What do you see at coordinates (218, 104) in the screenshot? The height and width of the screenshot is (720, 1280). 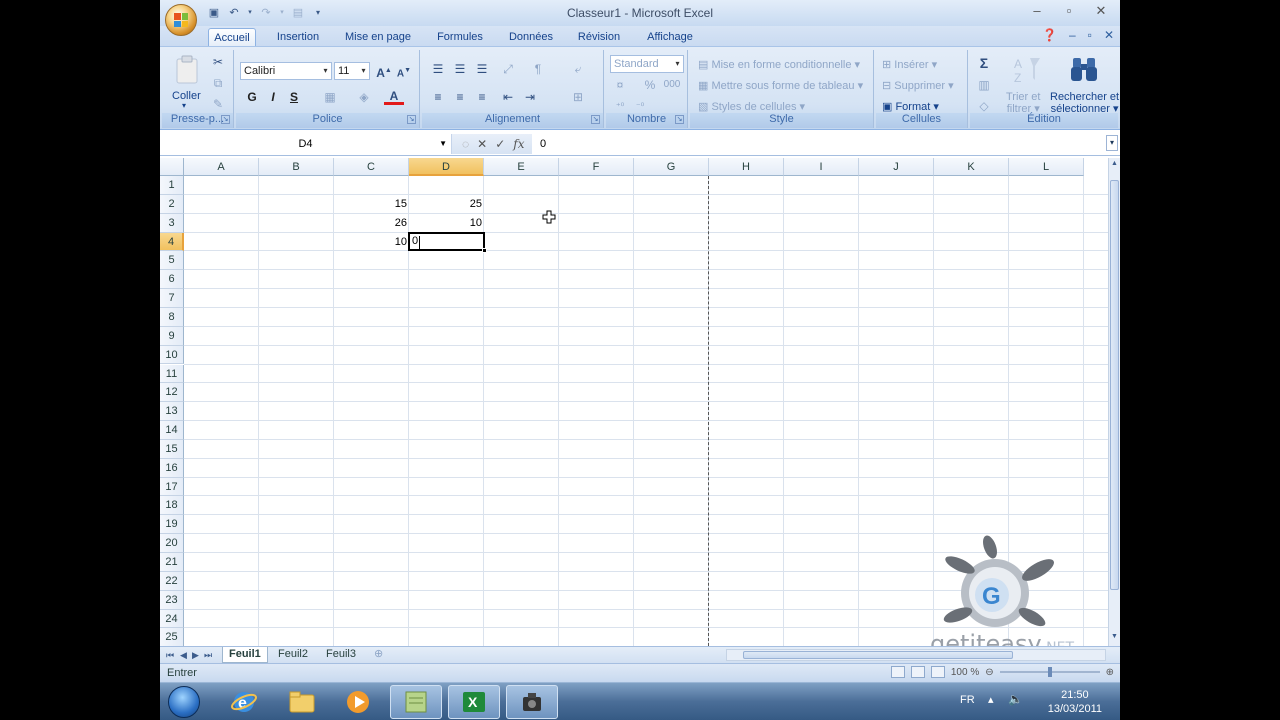 I see `format-painter-icon: ✎` at bounding box center [218, 104].